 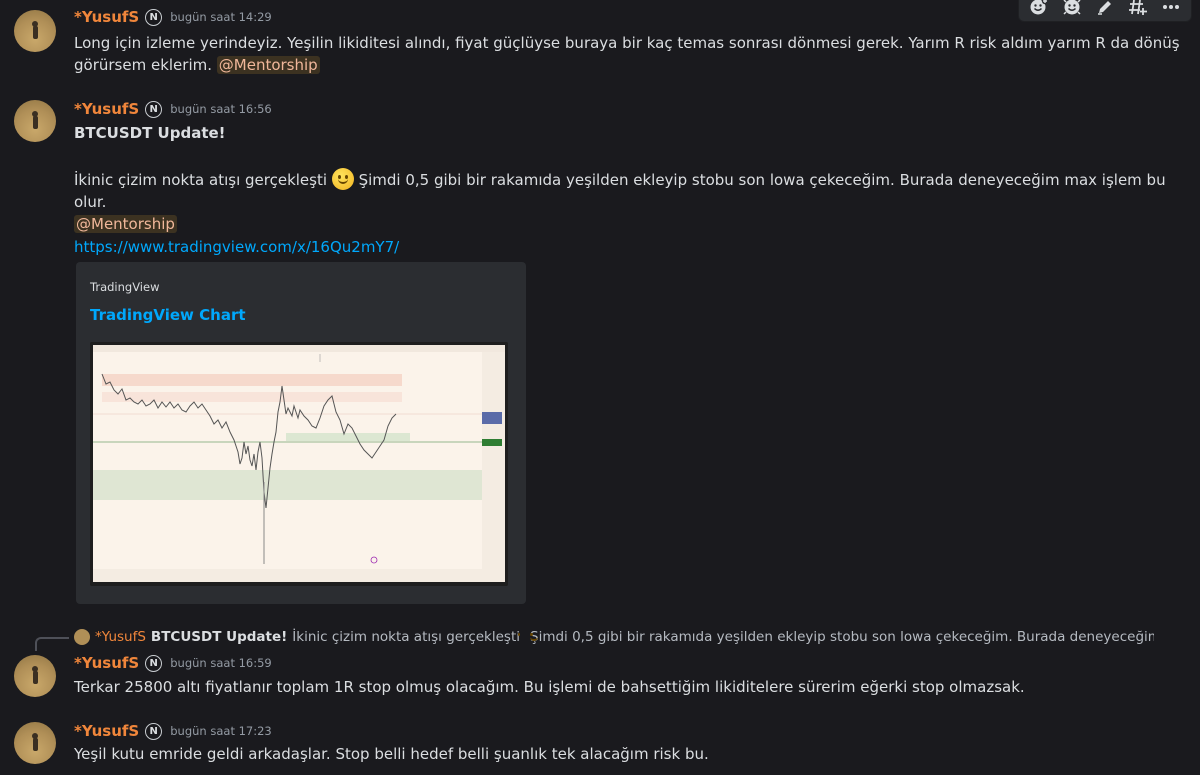 What do you see at coordinates (1039, 9) in the screenshot?
I see `add-reaction-icon` at bounding box center [1039, 9].